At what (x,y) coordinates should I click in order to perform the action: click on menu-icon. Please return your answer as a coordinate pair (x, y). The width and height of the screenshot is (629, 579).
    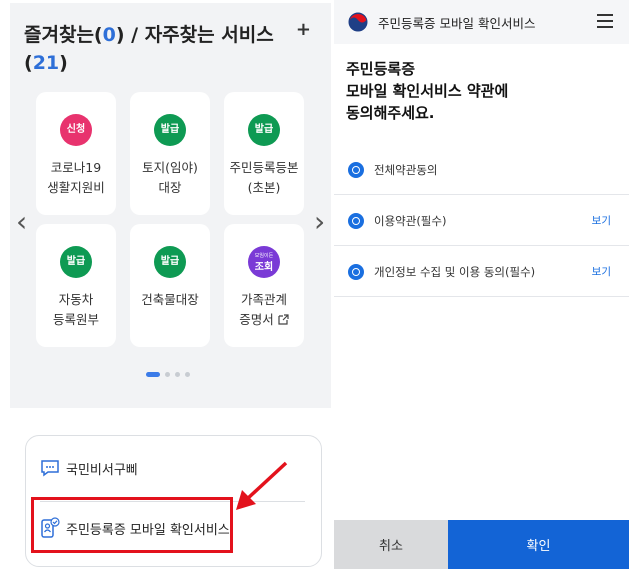
    Looking at the image, I should click on (605, 23).